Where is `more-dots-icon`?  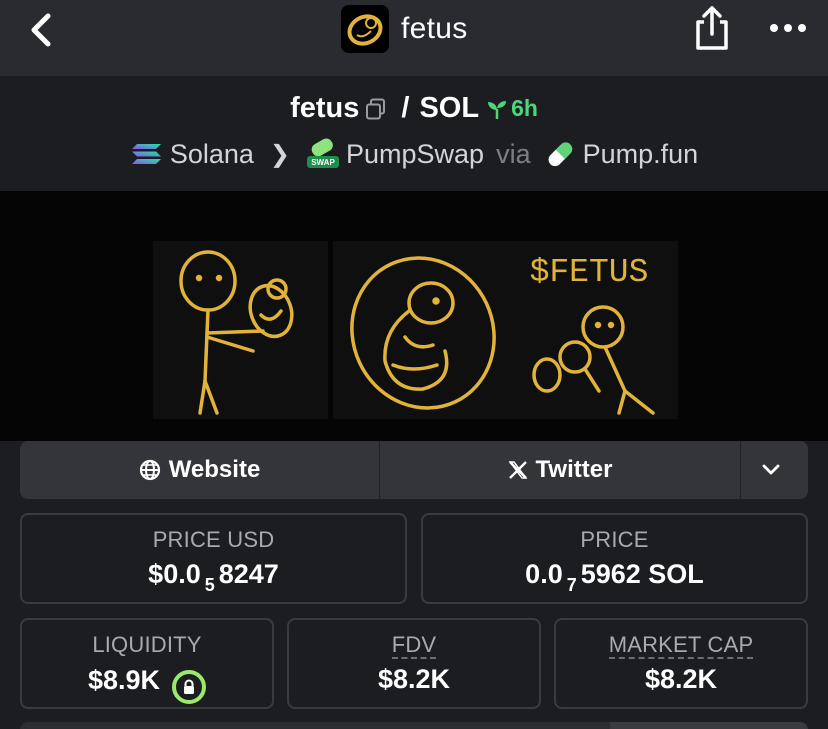
more-dots-icon is located at coordinates (788, 28).